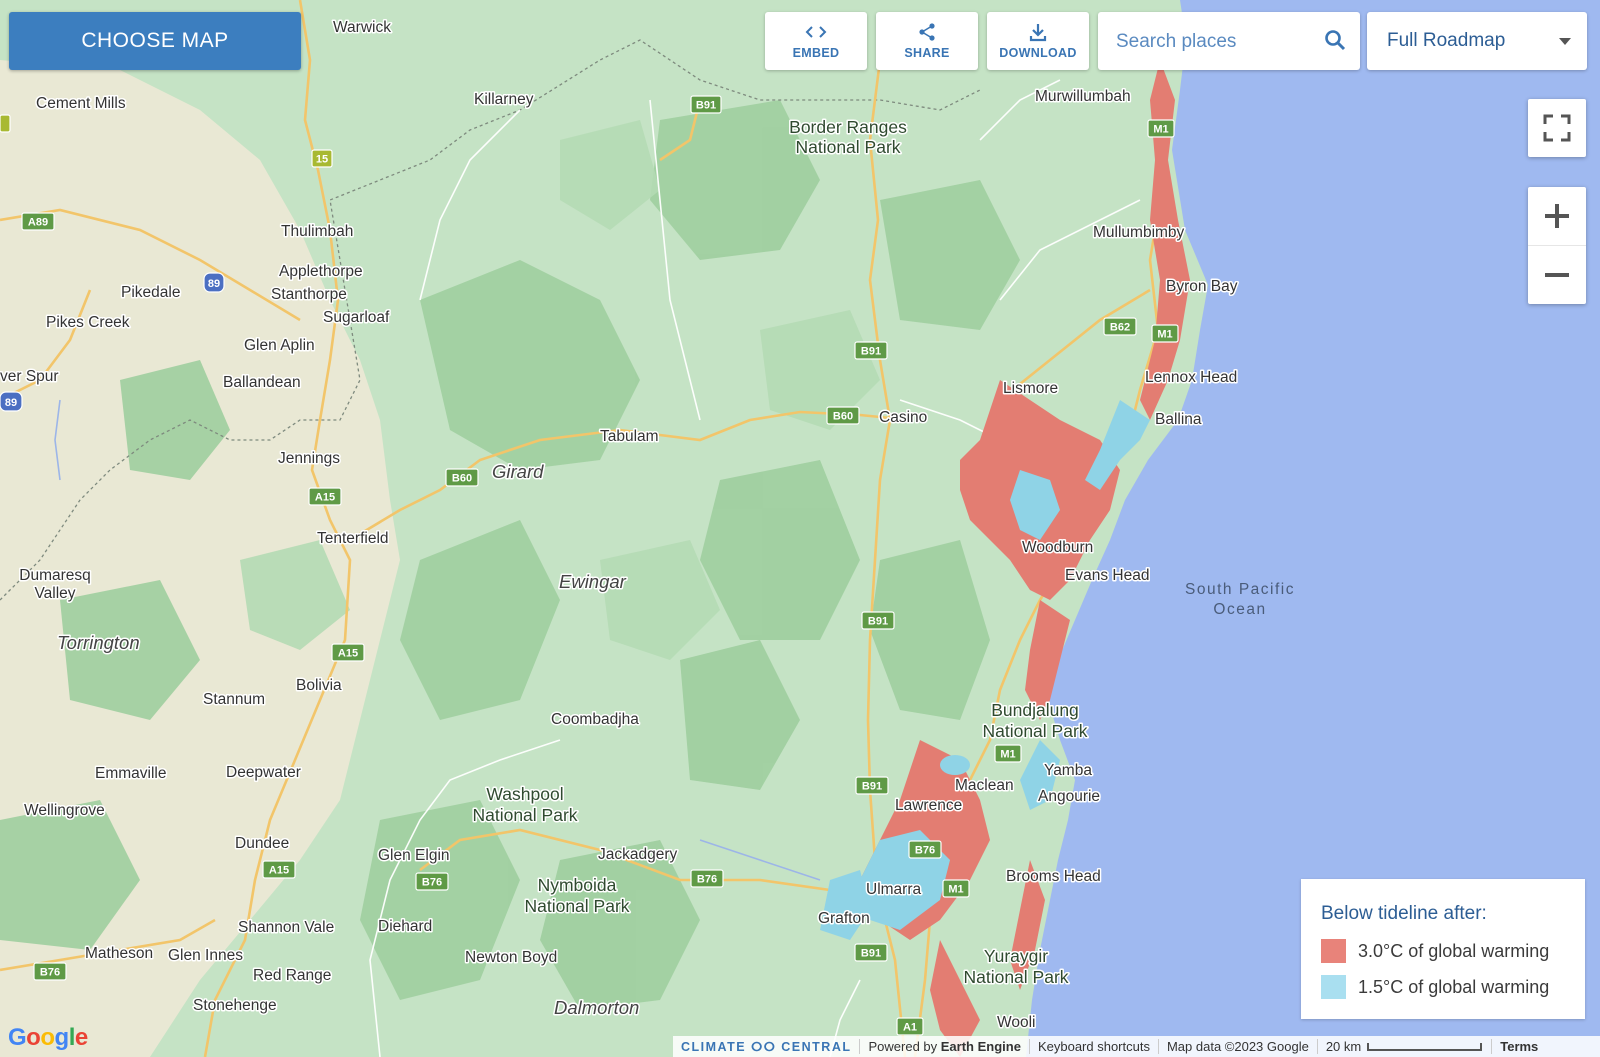  Describe the element at coordinates (1454, 986) in the screenshot. I see `legend-label-1-5c: 1.5°C of global warming` at that location.